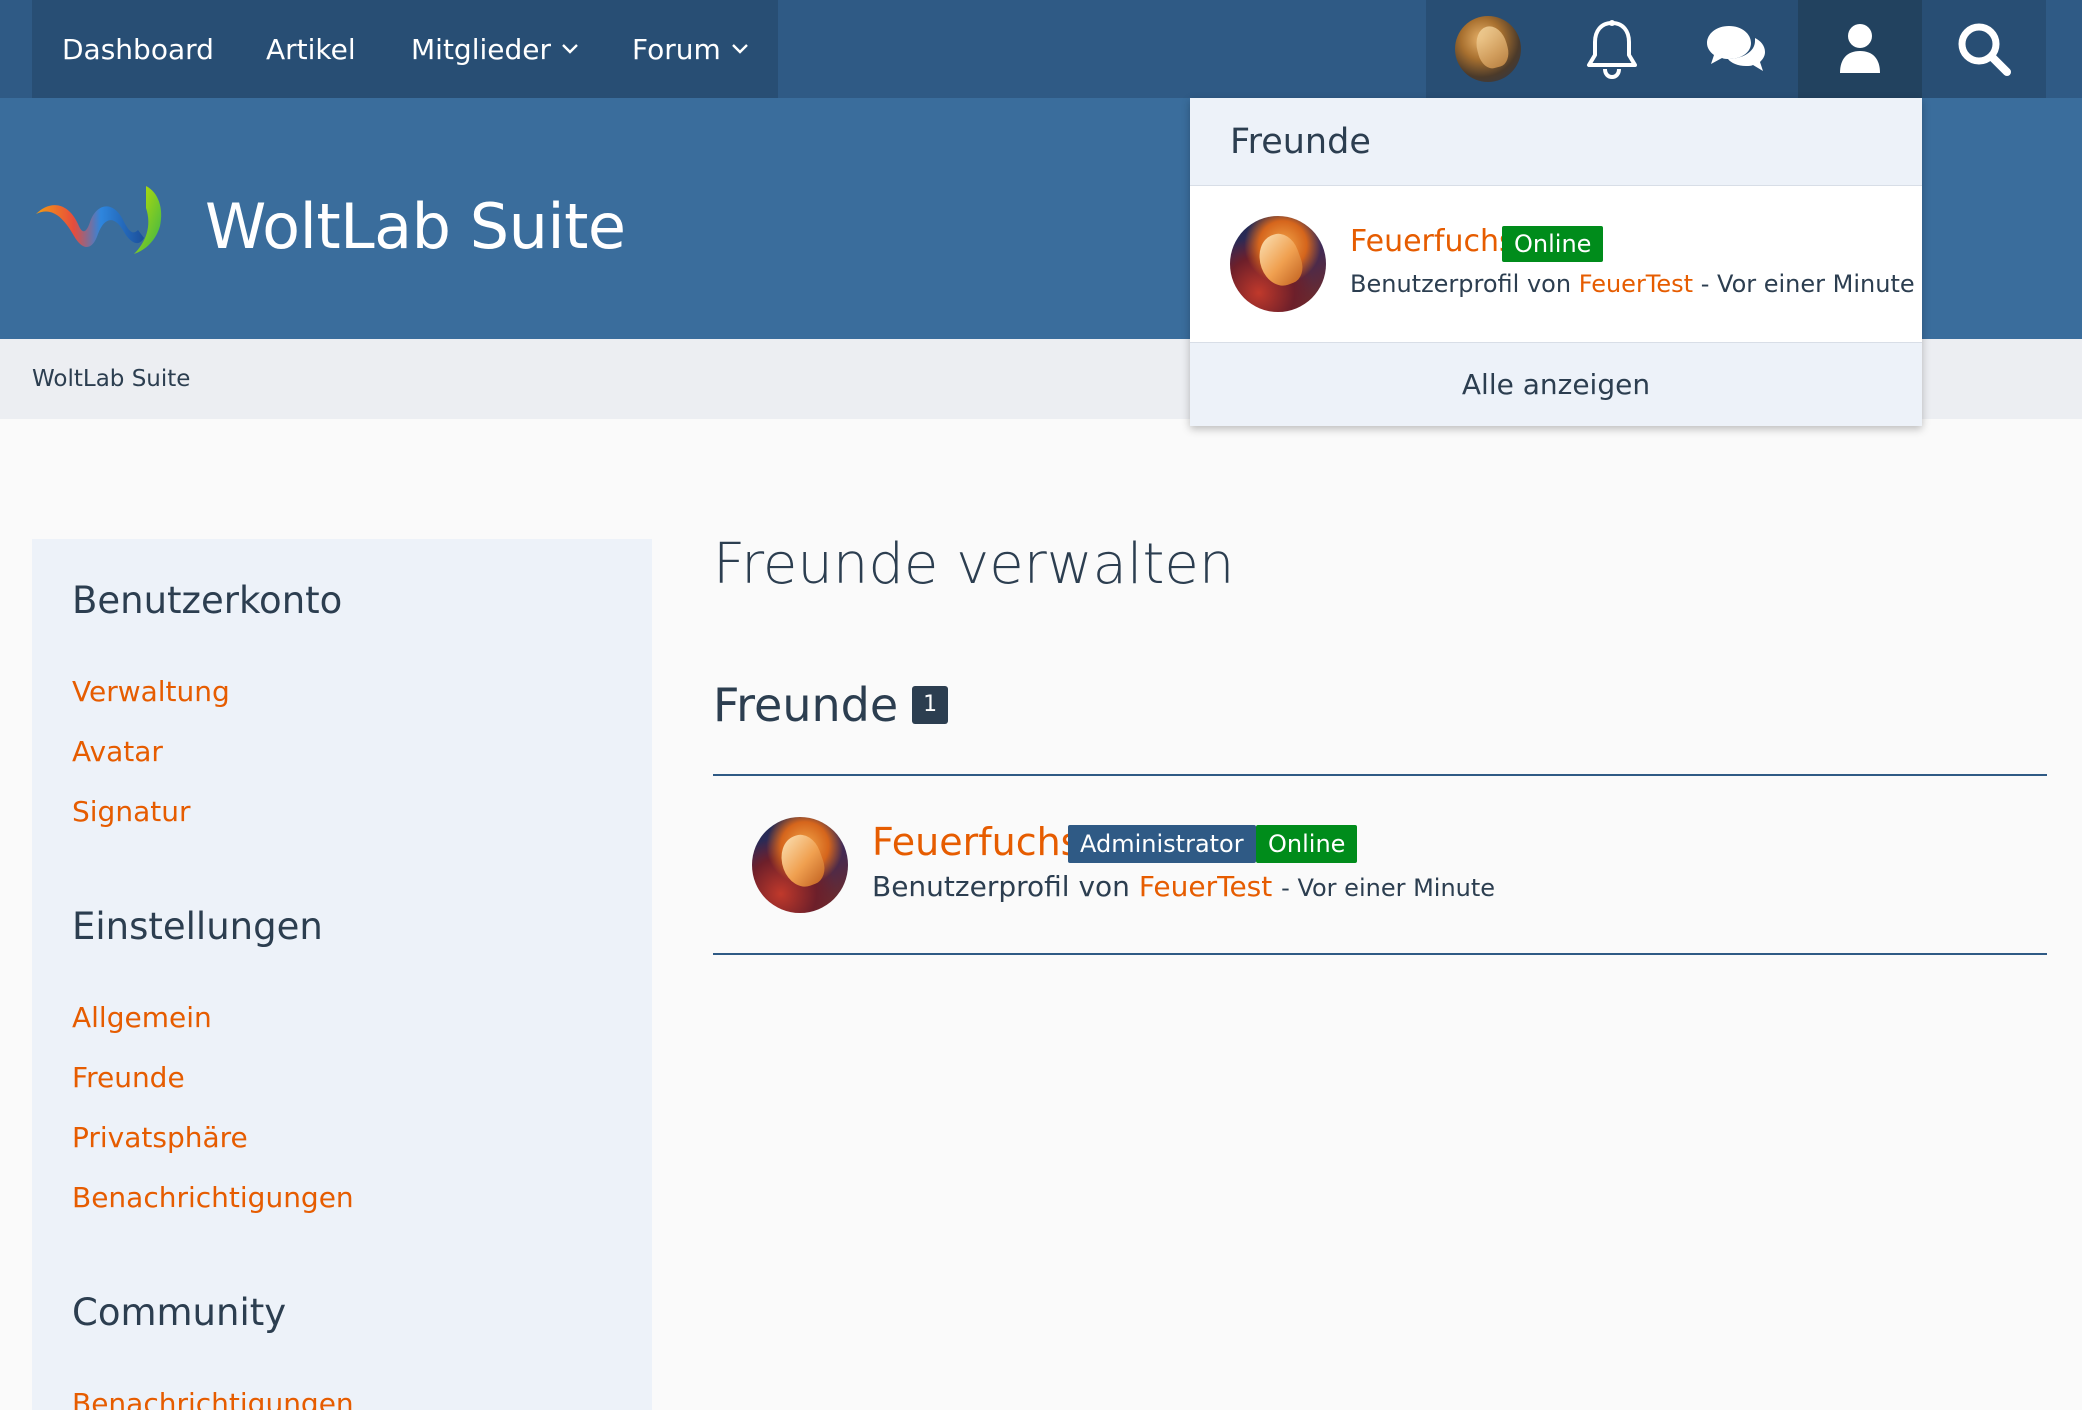  I want to click on search-button, so click(1984, 49).